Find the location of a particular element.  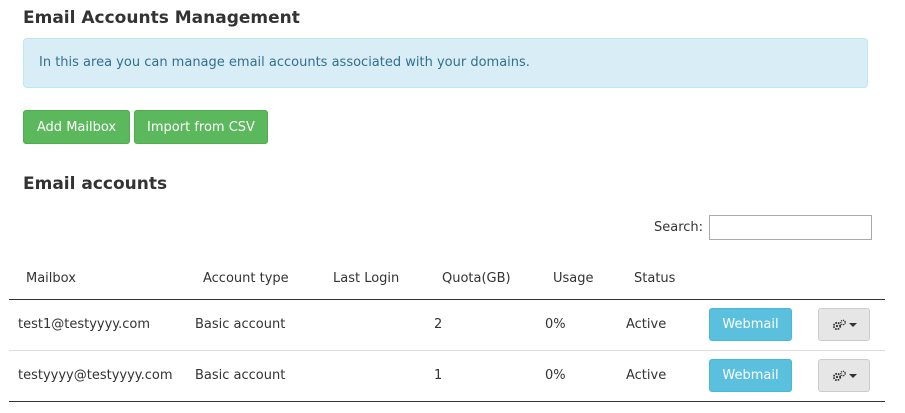

section-title: Email accounts is located at coordinates (95, 184).